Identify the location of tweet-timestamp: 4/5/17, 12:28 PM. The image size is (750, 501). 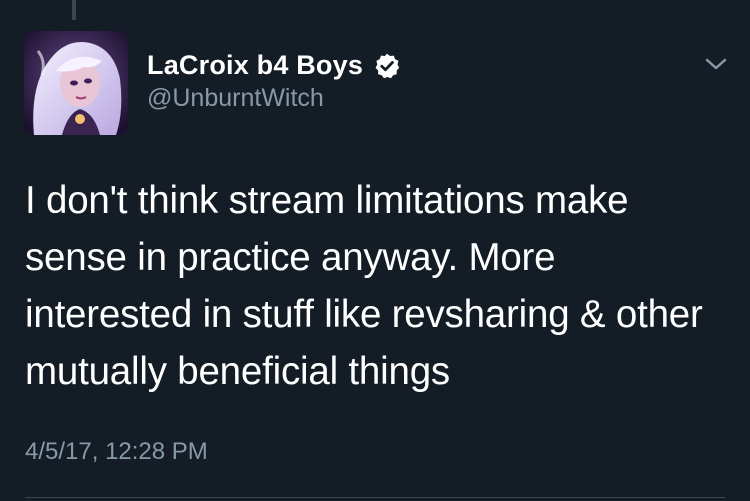
(116, 452).